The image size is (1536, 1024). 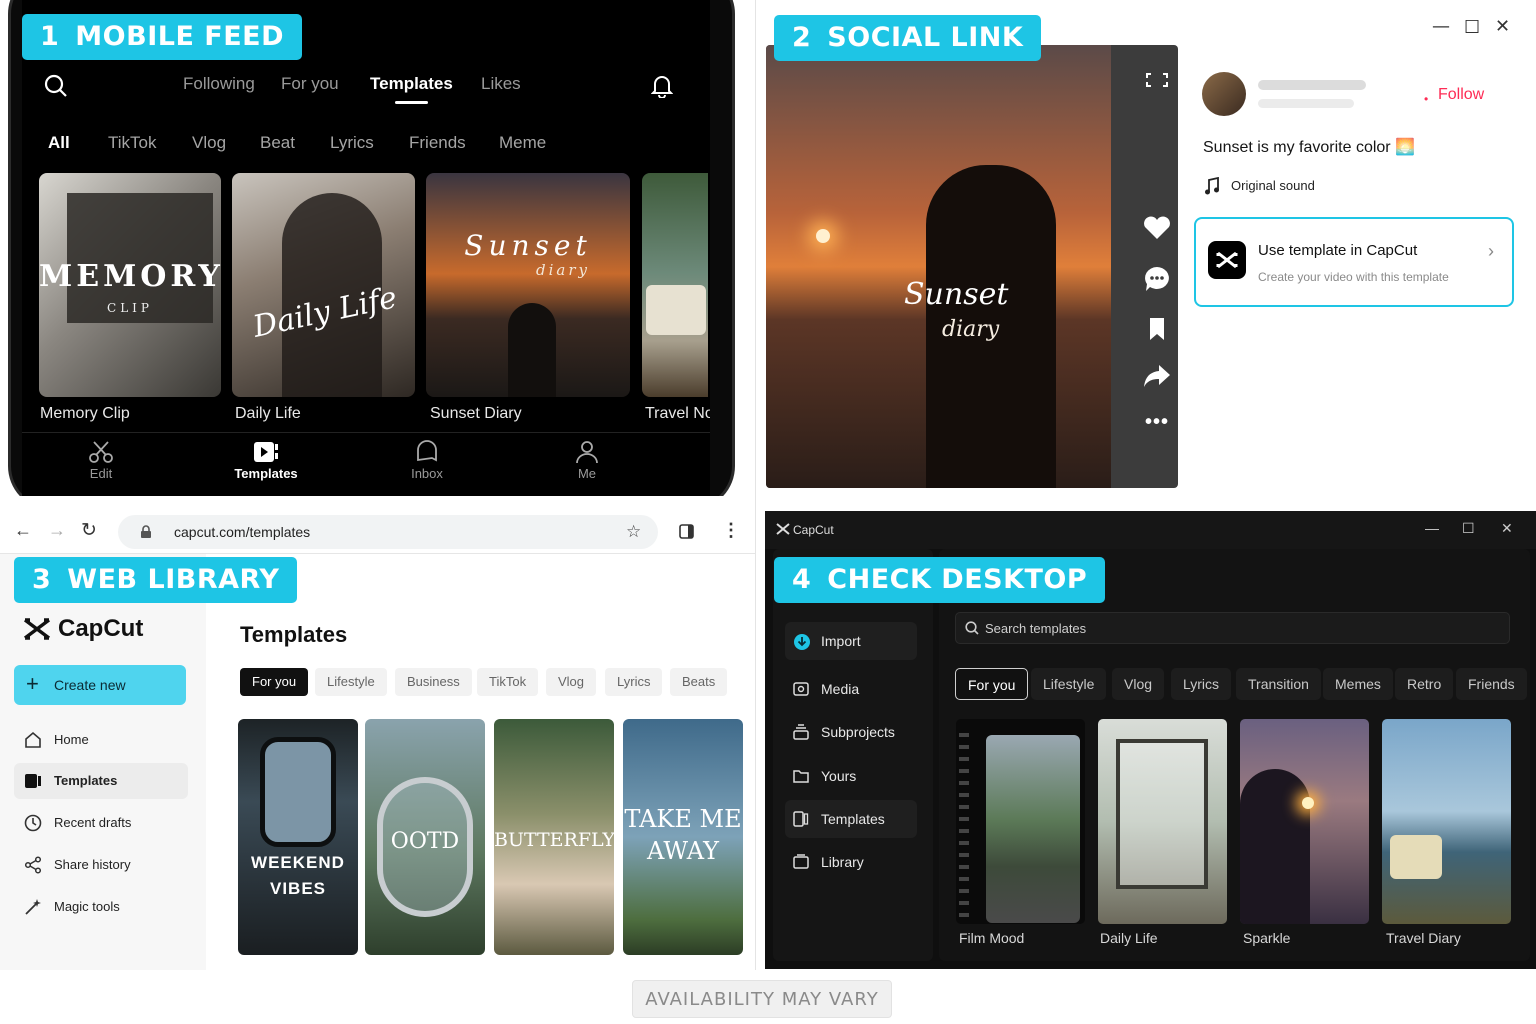 I want to click on template-card-travel-diary, so click(x=1446, y=821).